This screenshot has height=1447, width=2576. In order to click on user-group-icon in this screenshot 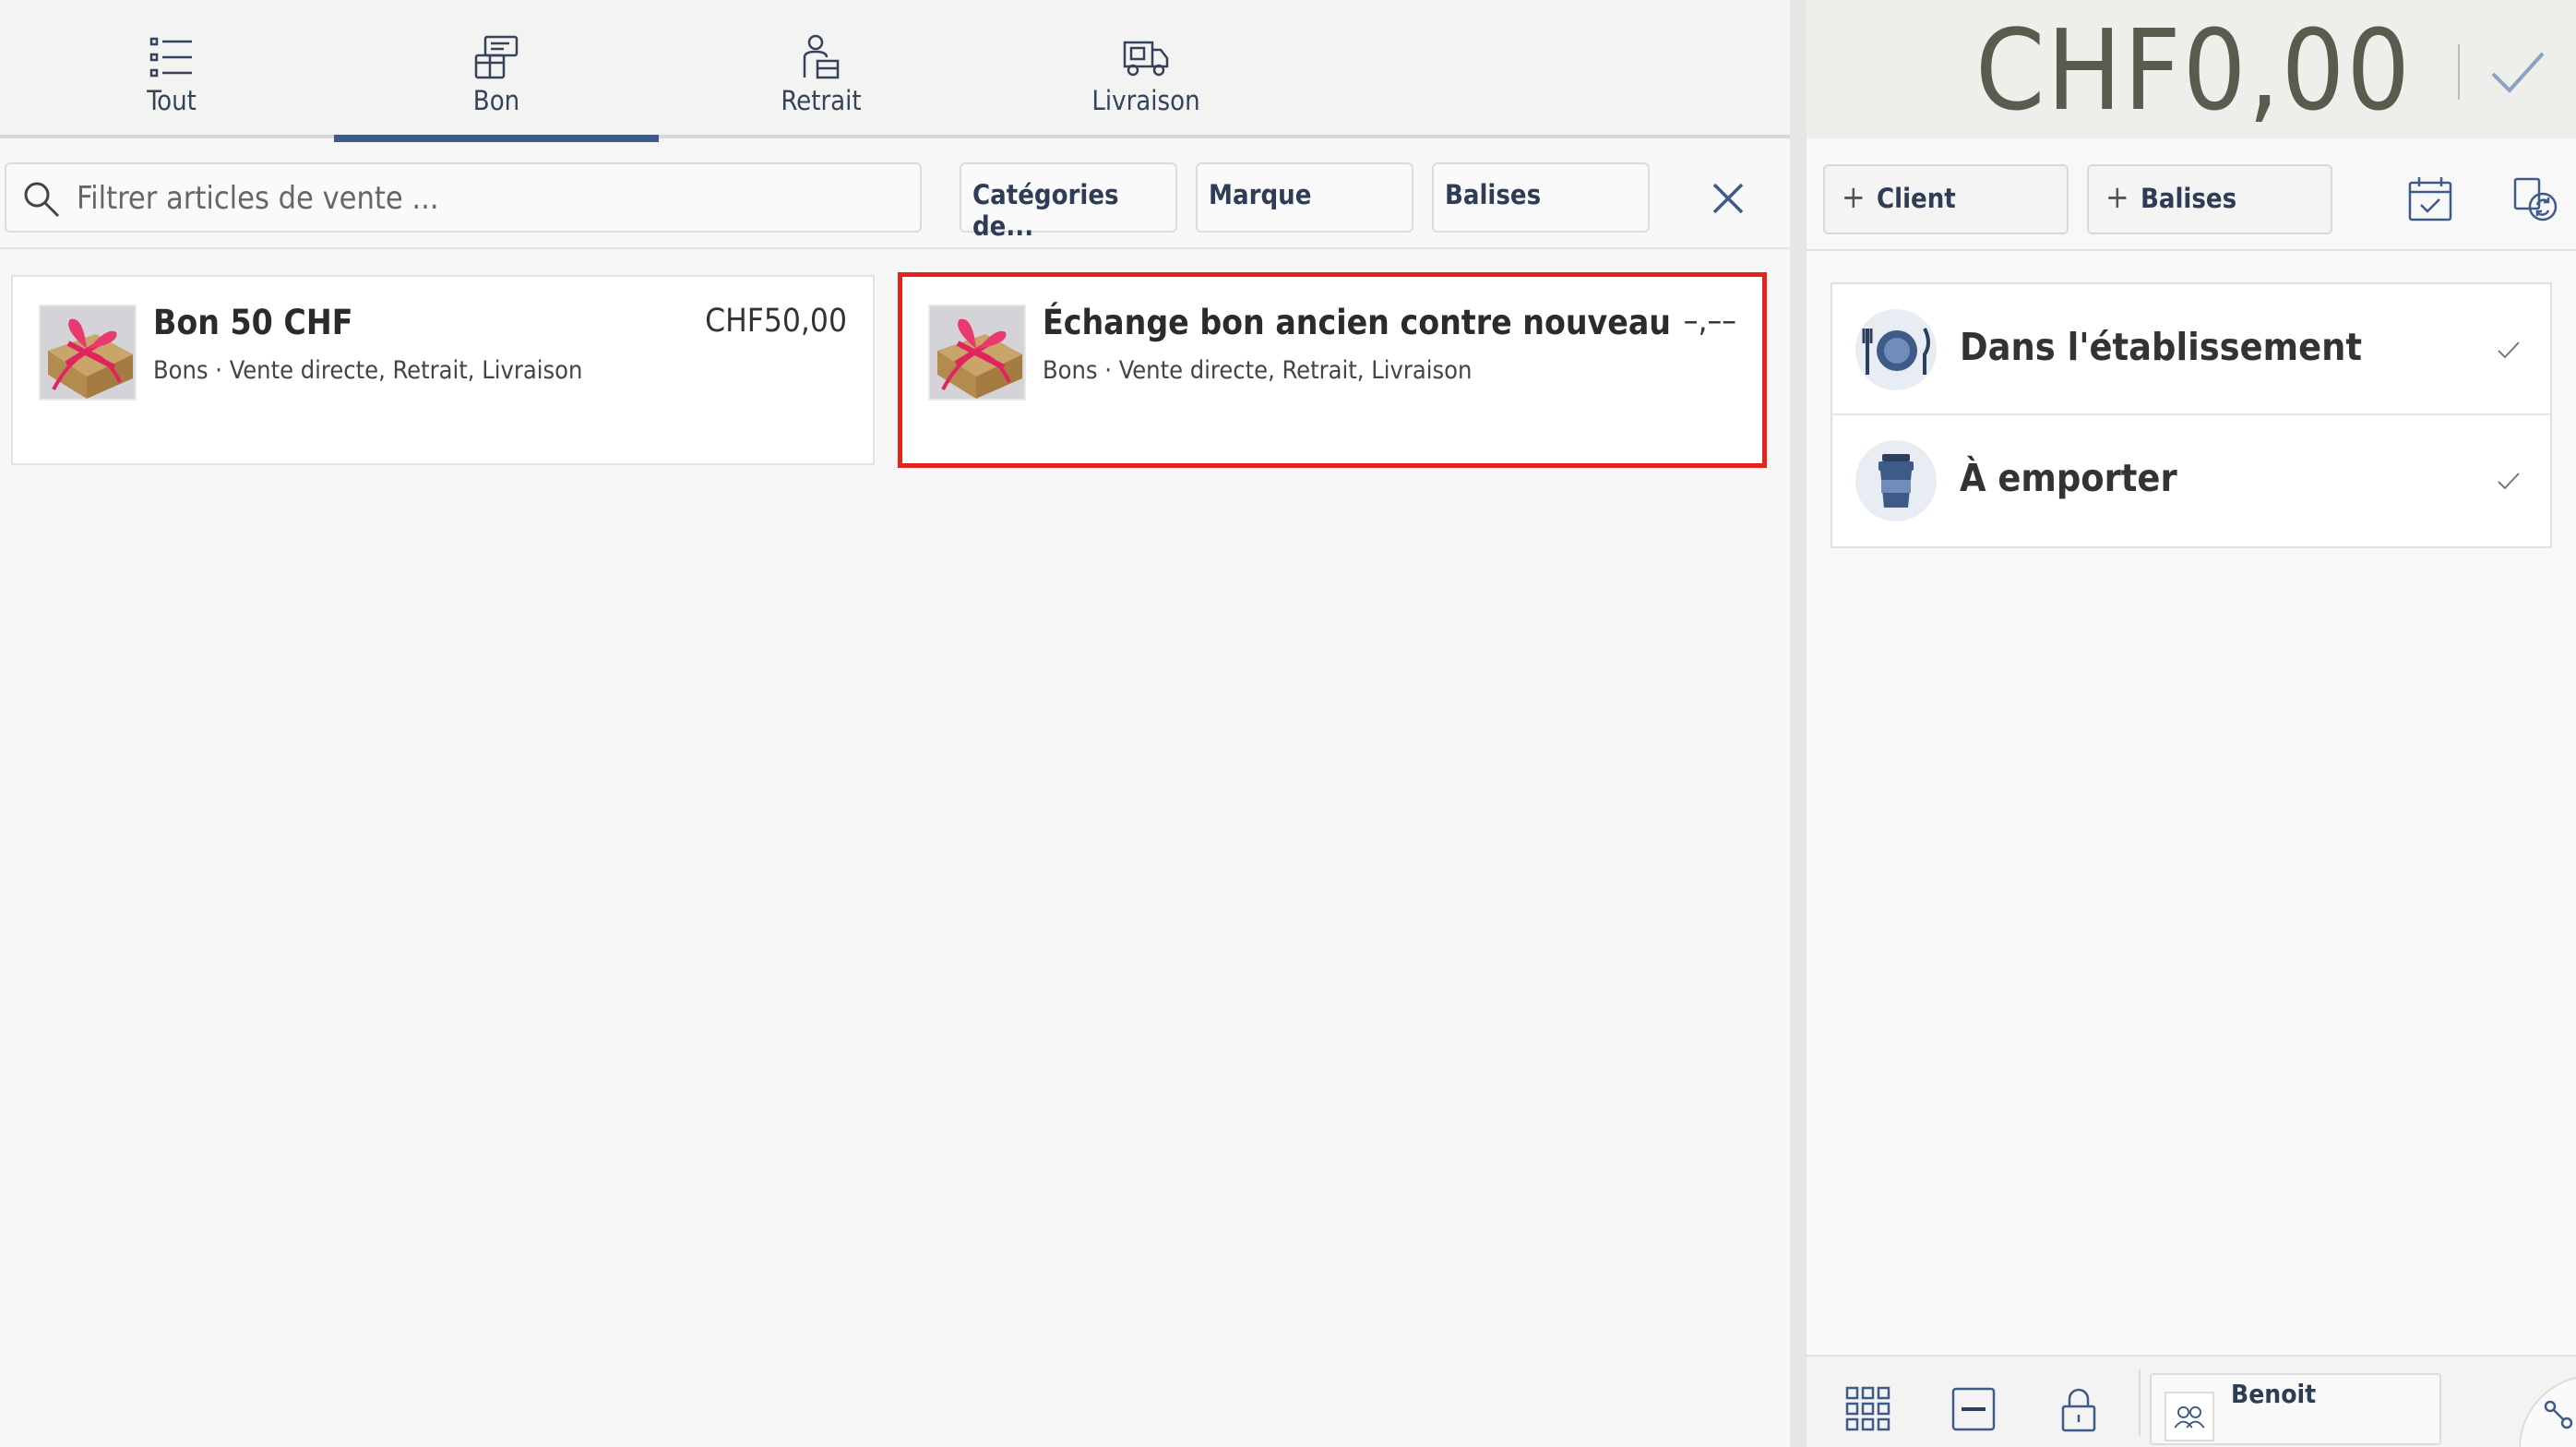, I will do `click(2189, 1416)`.